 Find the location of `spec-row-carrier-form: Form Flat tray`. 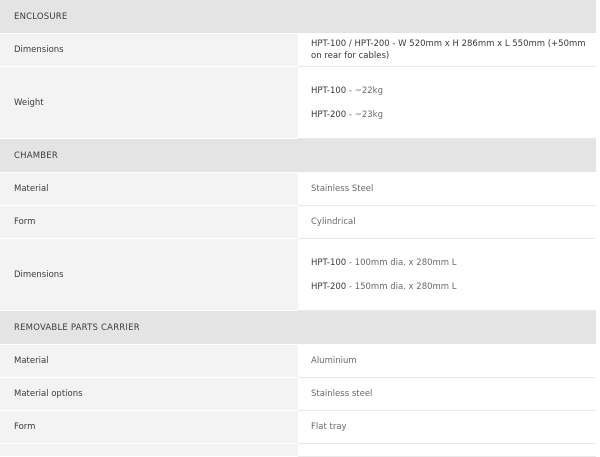

spec-row-carrier-form: Form Flat tray is located at coordinates (298, 427).